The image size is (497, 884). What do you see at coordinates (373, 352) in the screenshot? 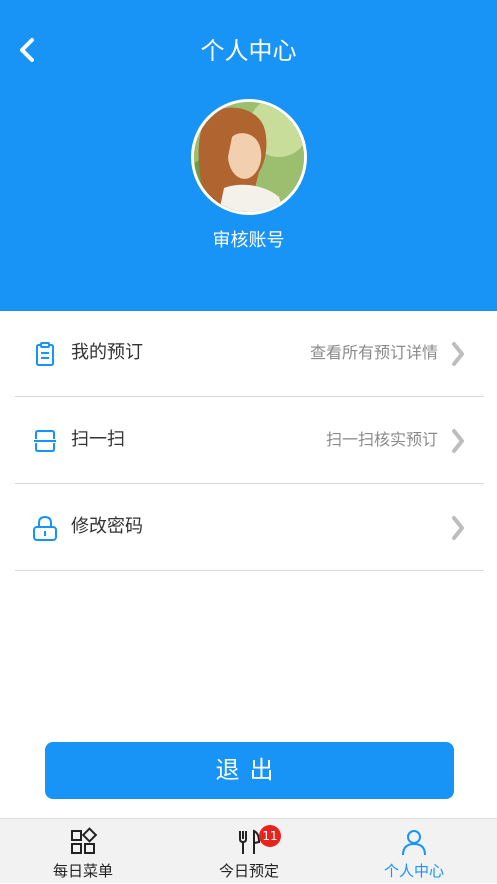
I see `menu-item-detail: 查看所有预订详情` at bounding box center [373, 352].